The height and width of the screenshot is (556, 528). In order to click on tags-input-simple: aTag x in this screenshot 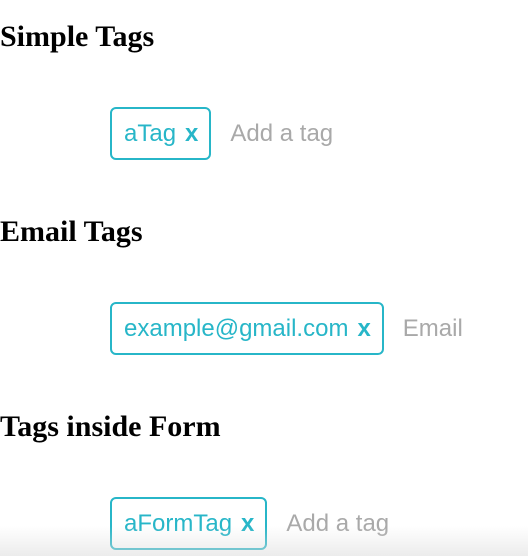, I will do `click(240, 133)`.